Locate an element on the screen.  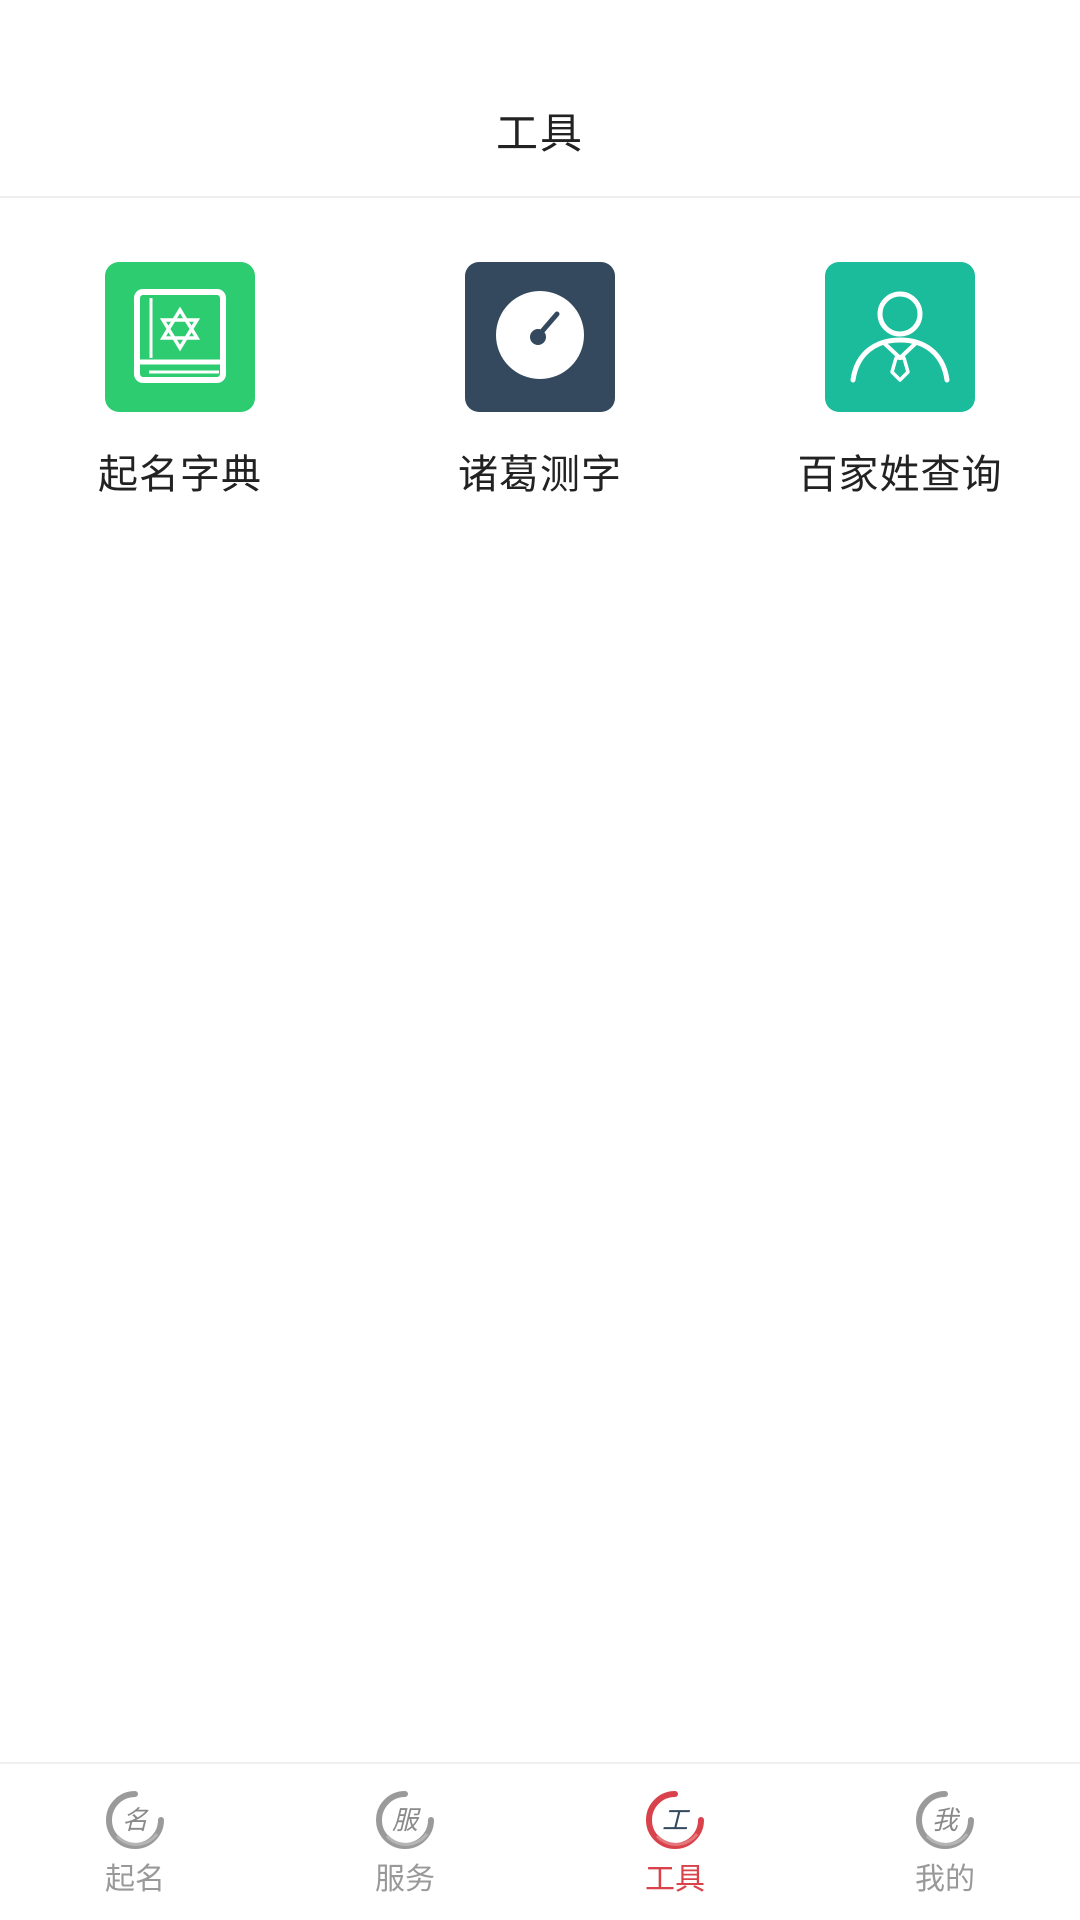
svg-text: 名 is located at coordinates (135, 1821).